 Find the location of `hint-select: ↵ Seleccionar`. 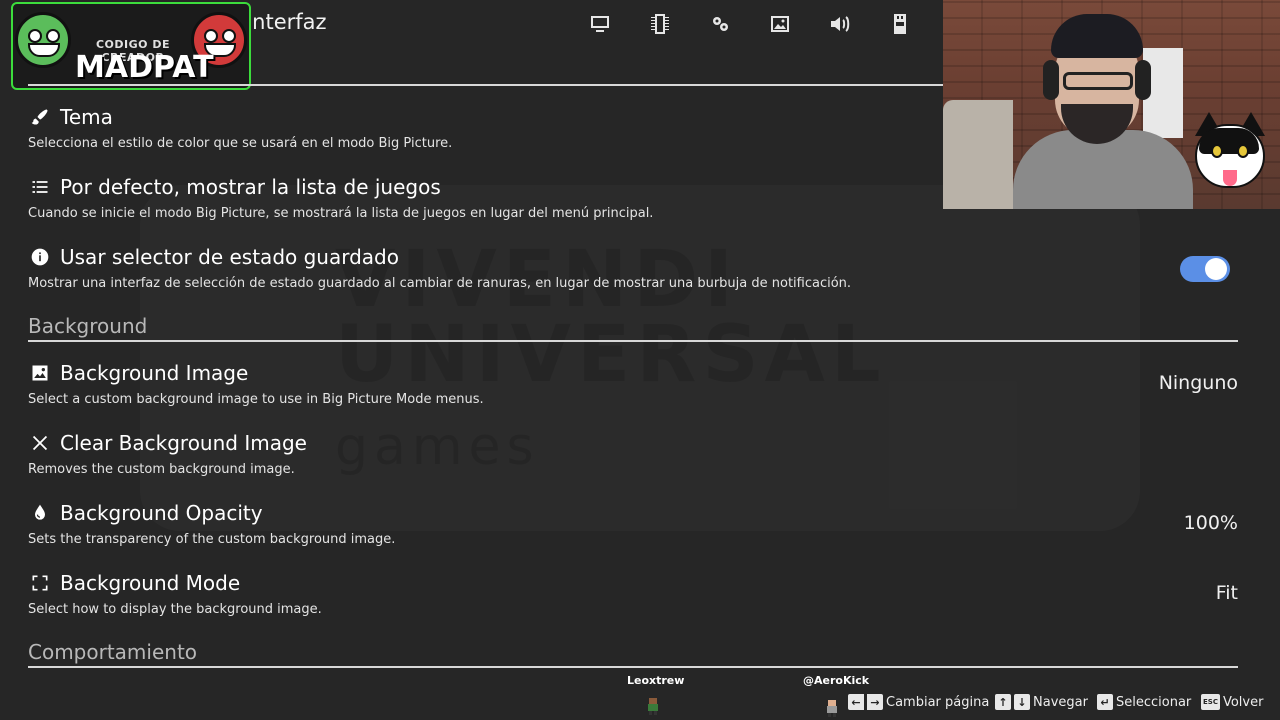

hint-select: ↵ Seleccionar is located at coordinates (1144, 702).